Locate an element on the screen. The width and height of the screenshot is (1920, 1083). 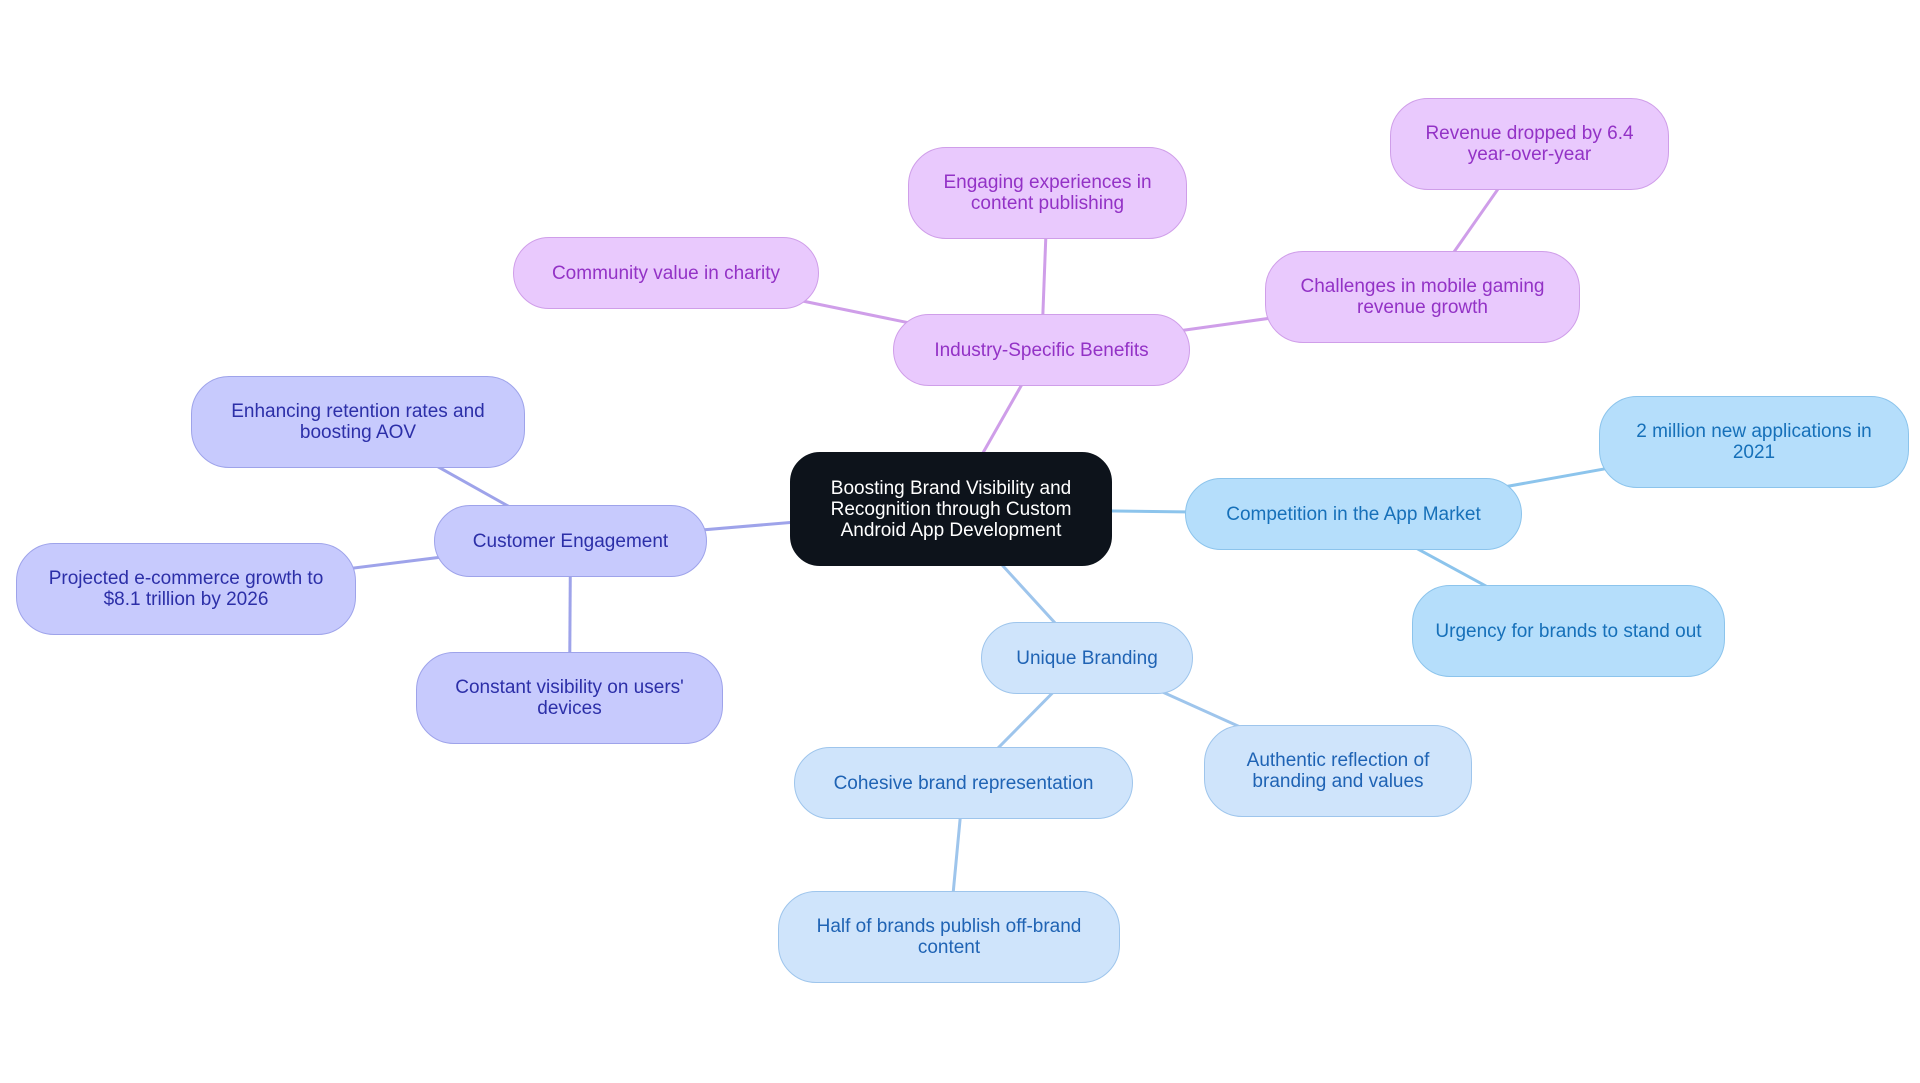
leaf-cohesive-brand-representation: Cohesive brand representation is located at coordinates (963, 783).